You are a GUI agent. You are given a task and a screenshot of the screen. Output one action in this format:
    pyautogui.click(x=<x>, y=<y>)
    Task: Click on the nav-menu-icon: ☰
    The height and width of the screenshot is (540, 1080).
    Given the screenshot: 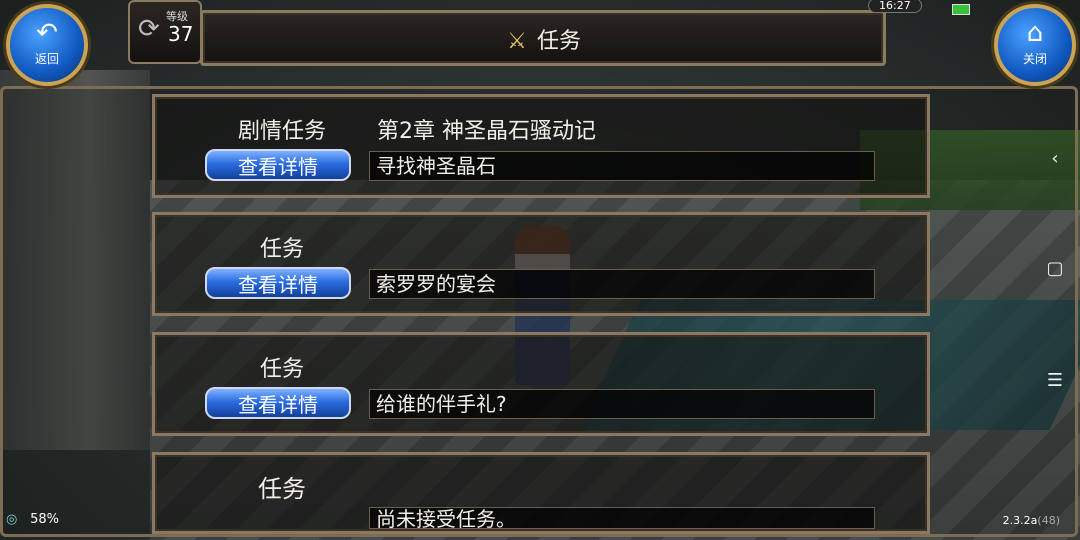 What is the action you would take?
    pyautogui.click(x=1055, y=380)
    